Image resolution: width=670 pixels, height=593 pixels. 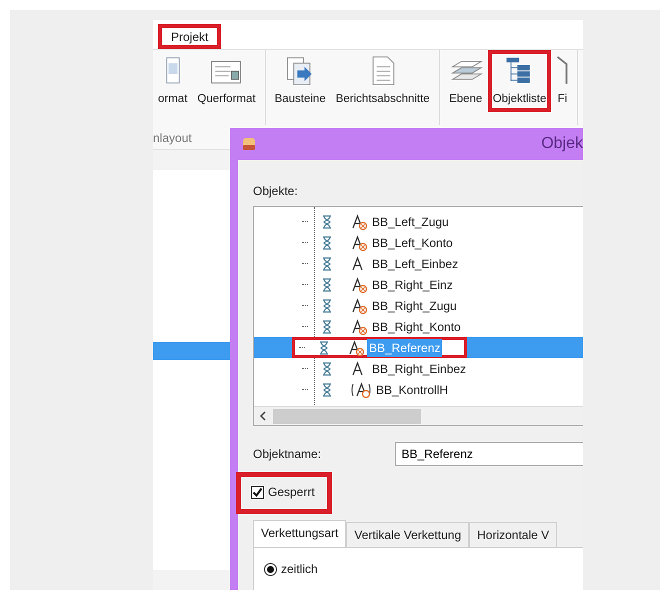 I want to click on object-name: BB_Left_Zugu, so click(x=410, y=222).